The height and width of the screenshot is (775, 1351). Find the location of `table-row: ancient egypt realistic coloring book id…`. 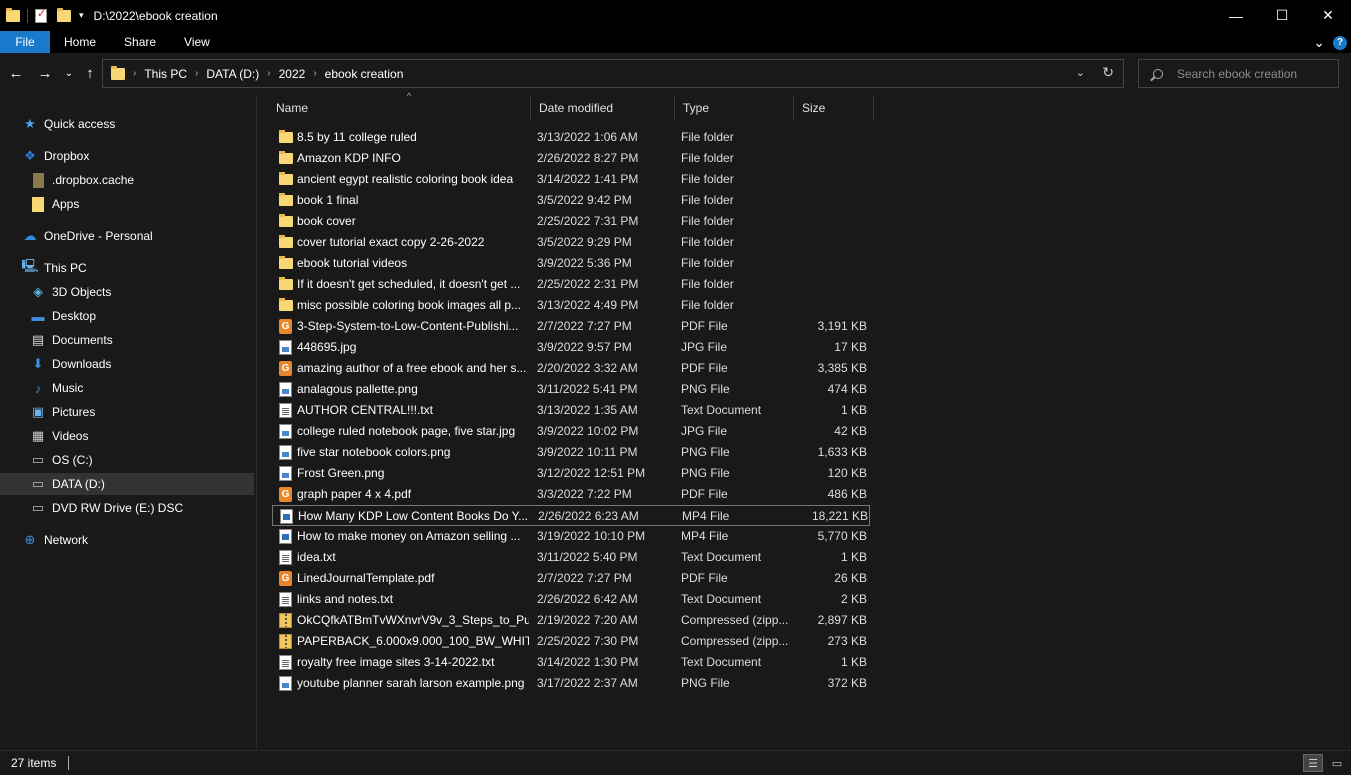

table-row: ancient egypt realistic coloring book id… is located at coordinates (571, 179).